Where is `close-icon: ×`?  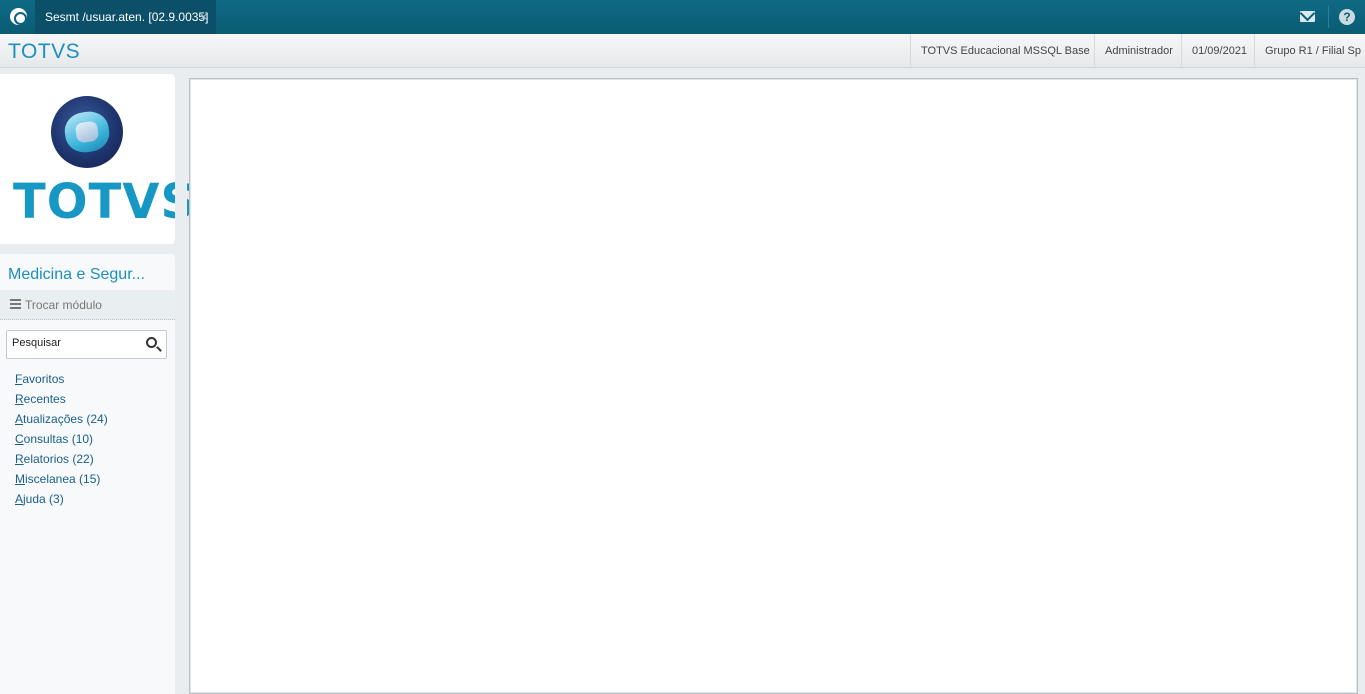 close-icon: × is located at coordinates (204, 16).